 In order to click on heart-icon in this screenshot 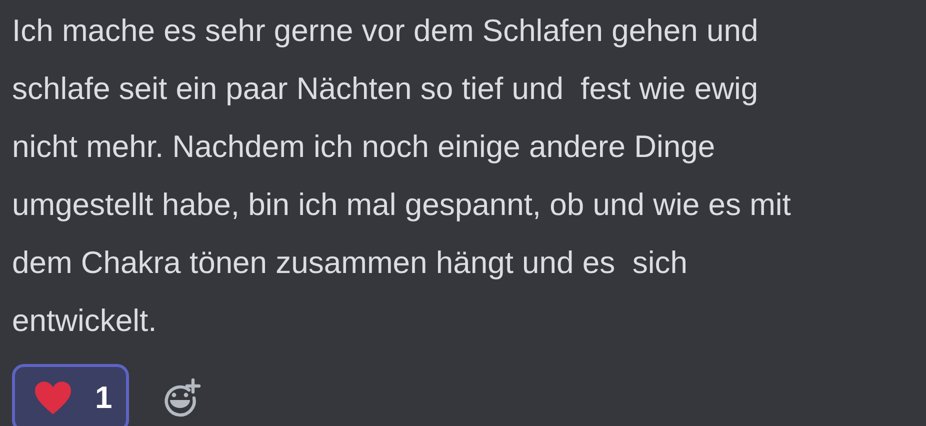, I will do `click(53, 398)`.